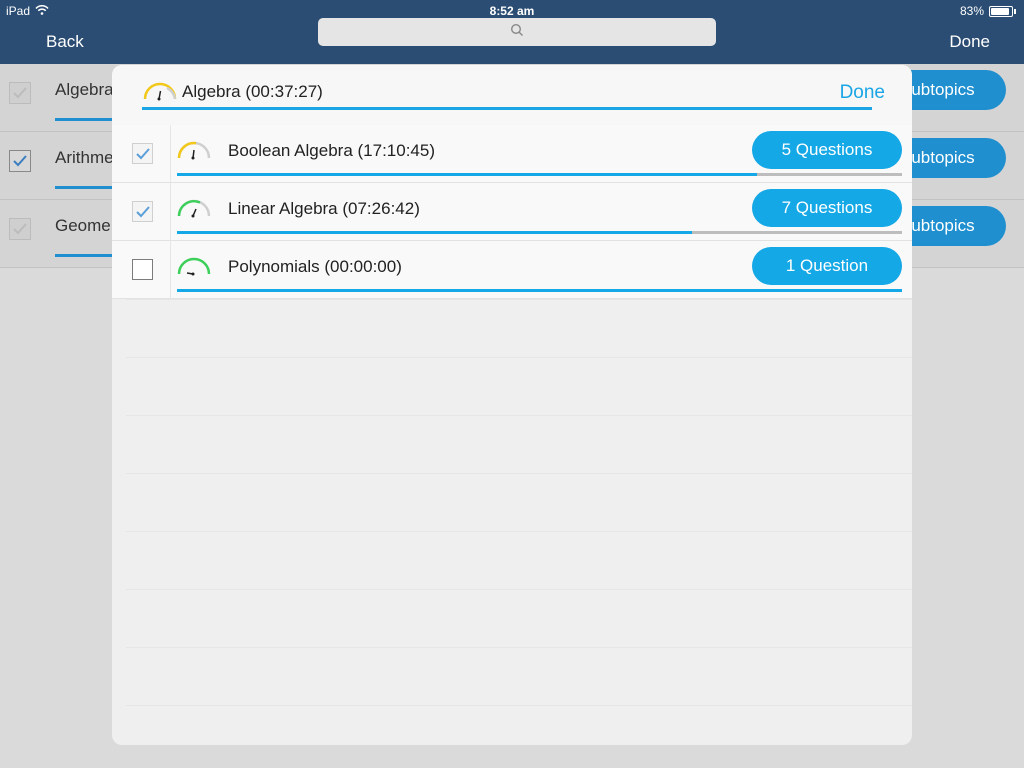 This screenshot has width=1024, height=768. I want to click on questions-button: 5 Questions, so click(827, 150).